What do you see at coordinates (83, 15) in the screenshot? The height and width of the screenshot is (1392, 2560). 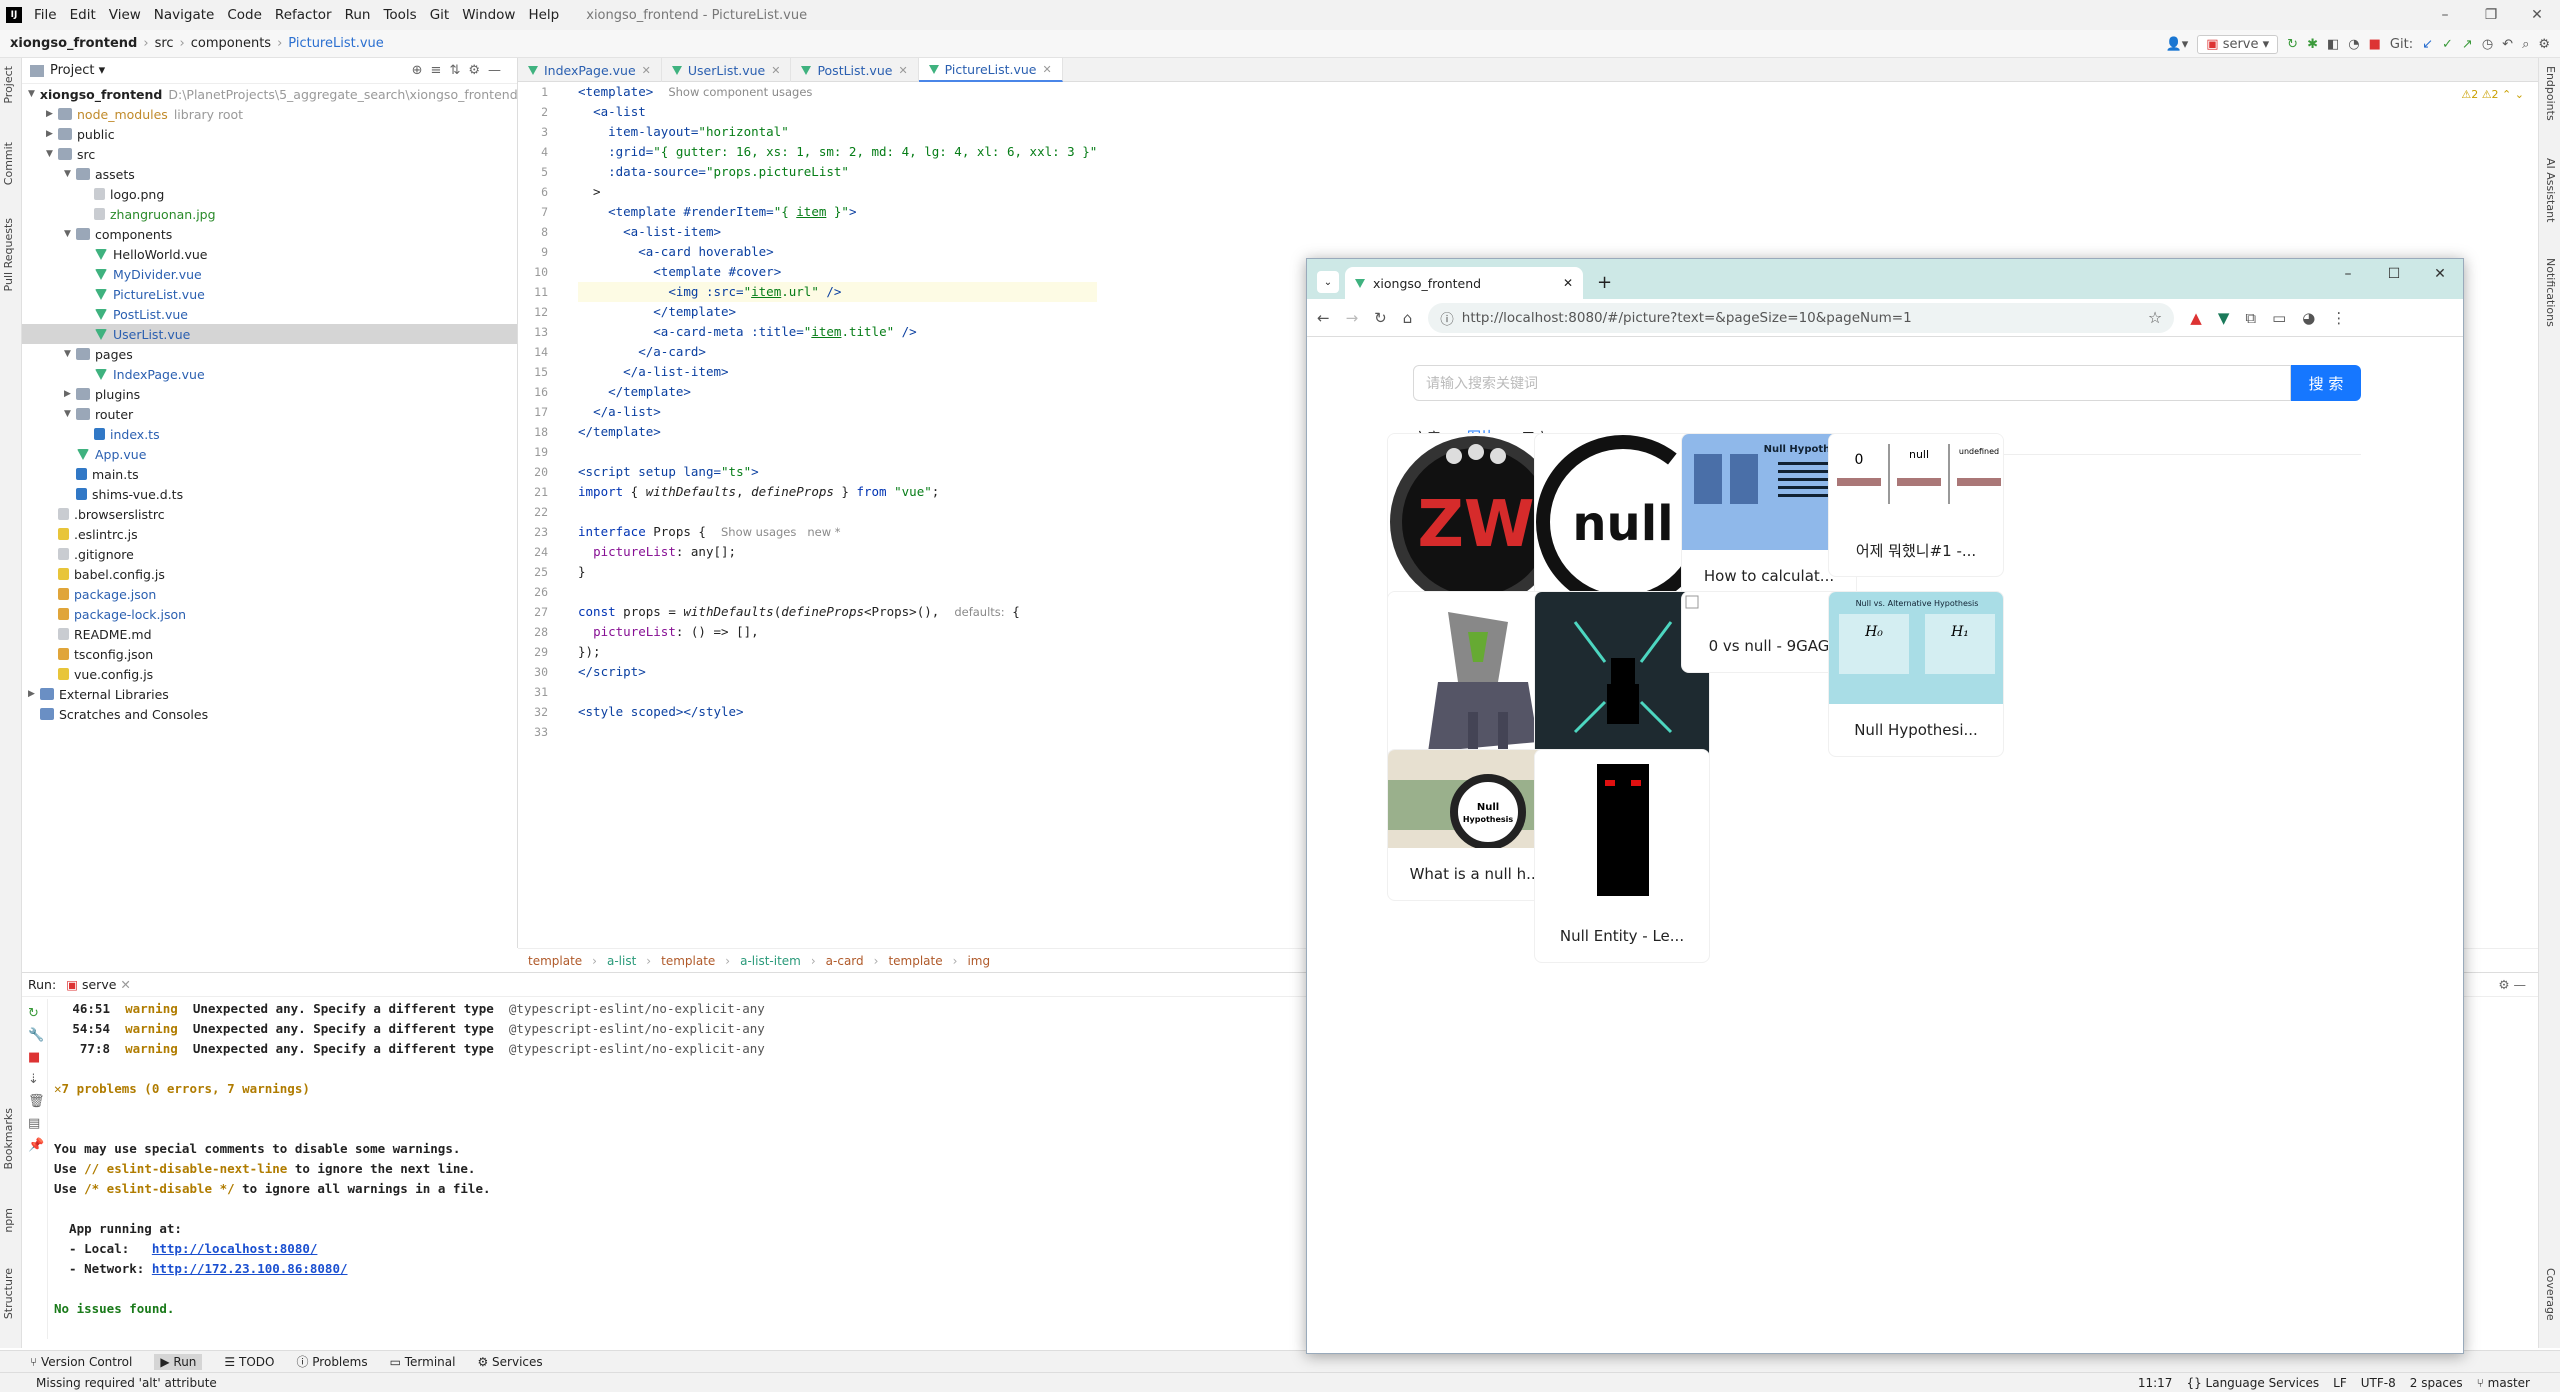 I see `menu-edit: Edit` at bounding box center [83, 15].